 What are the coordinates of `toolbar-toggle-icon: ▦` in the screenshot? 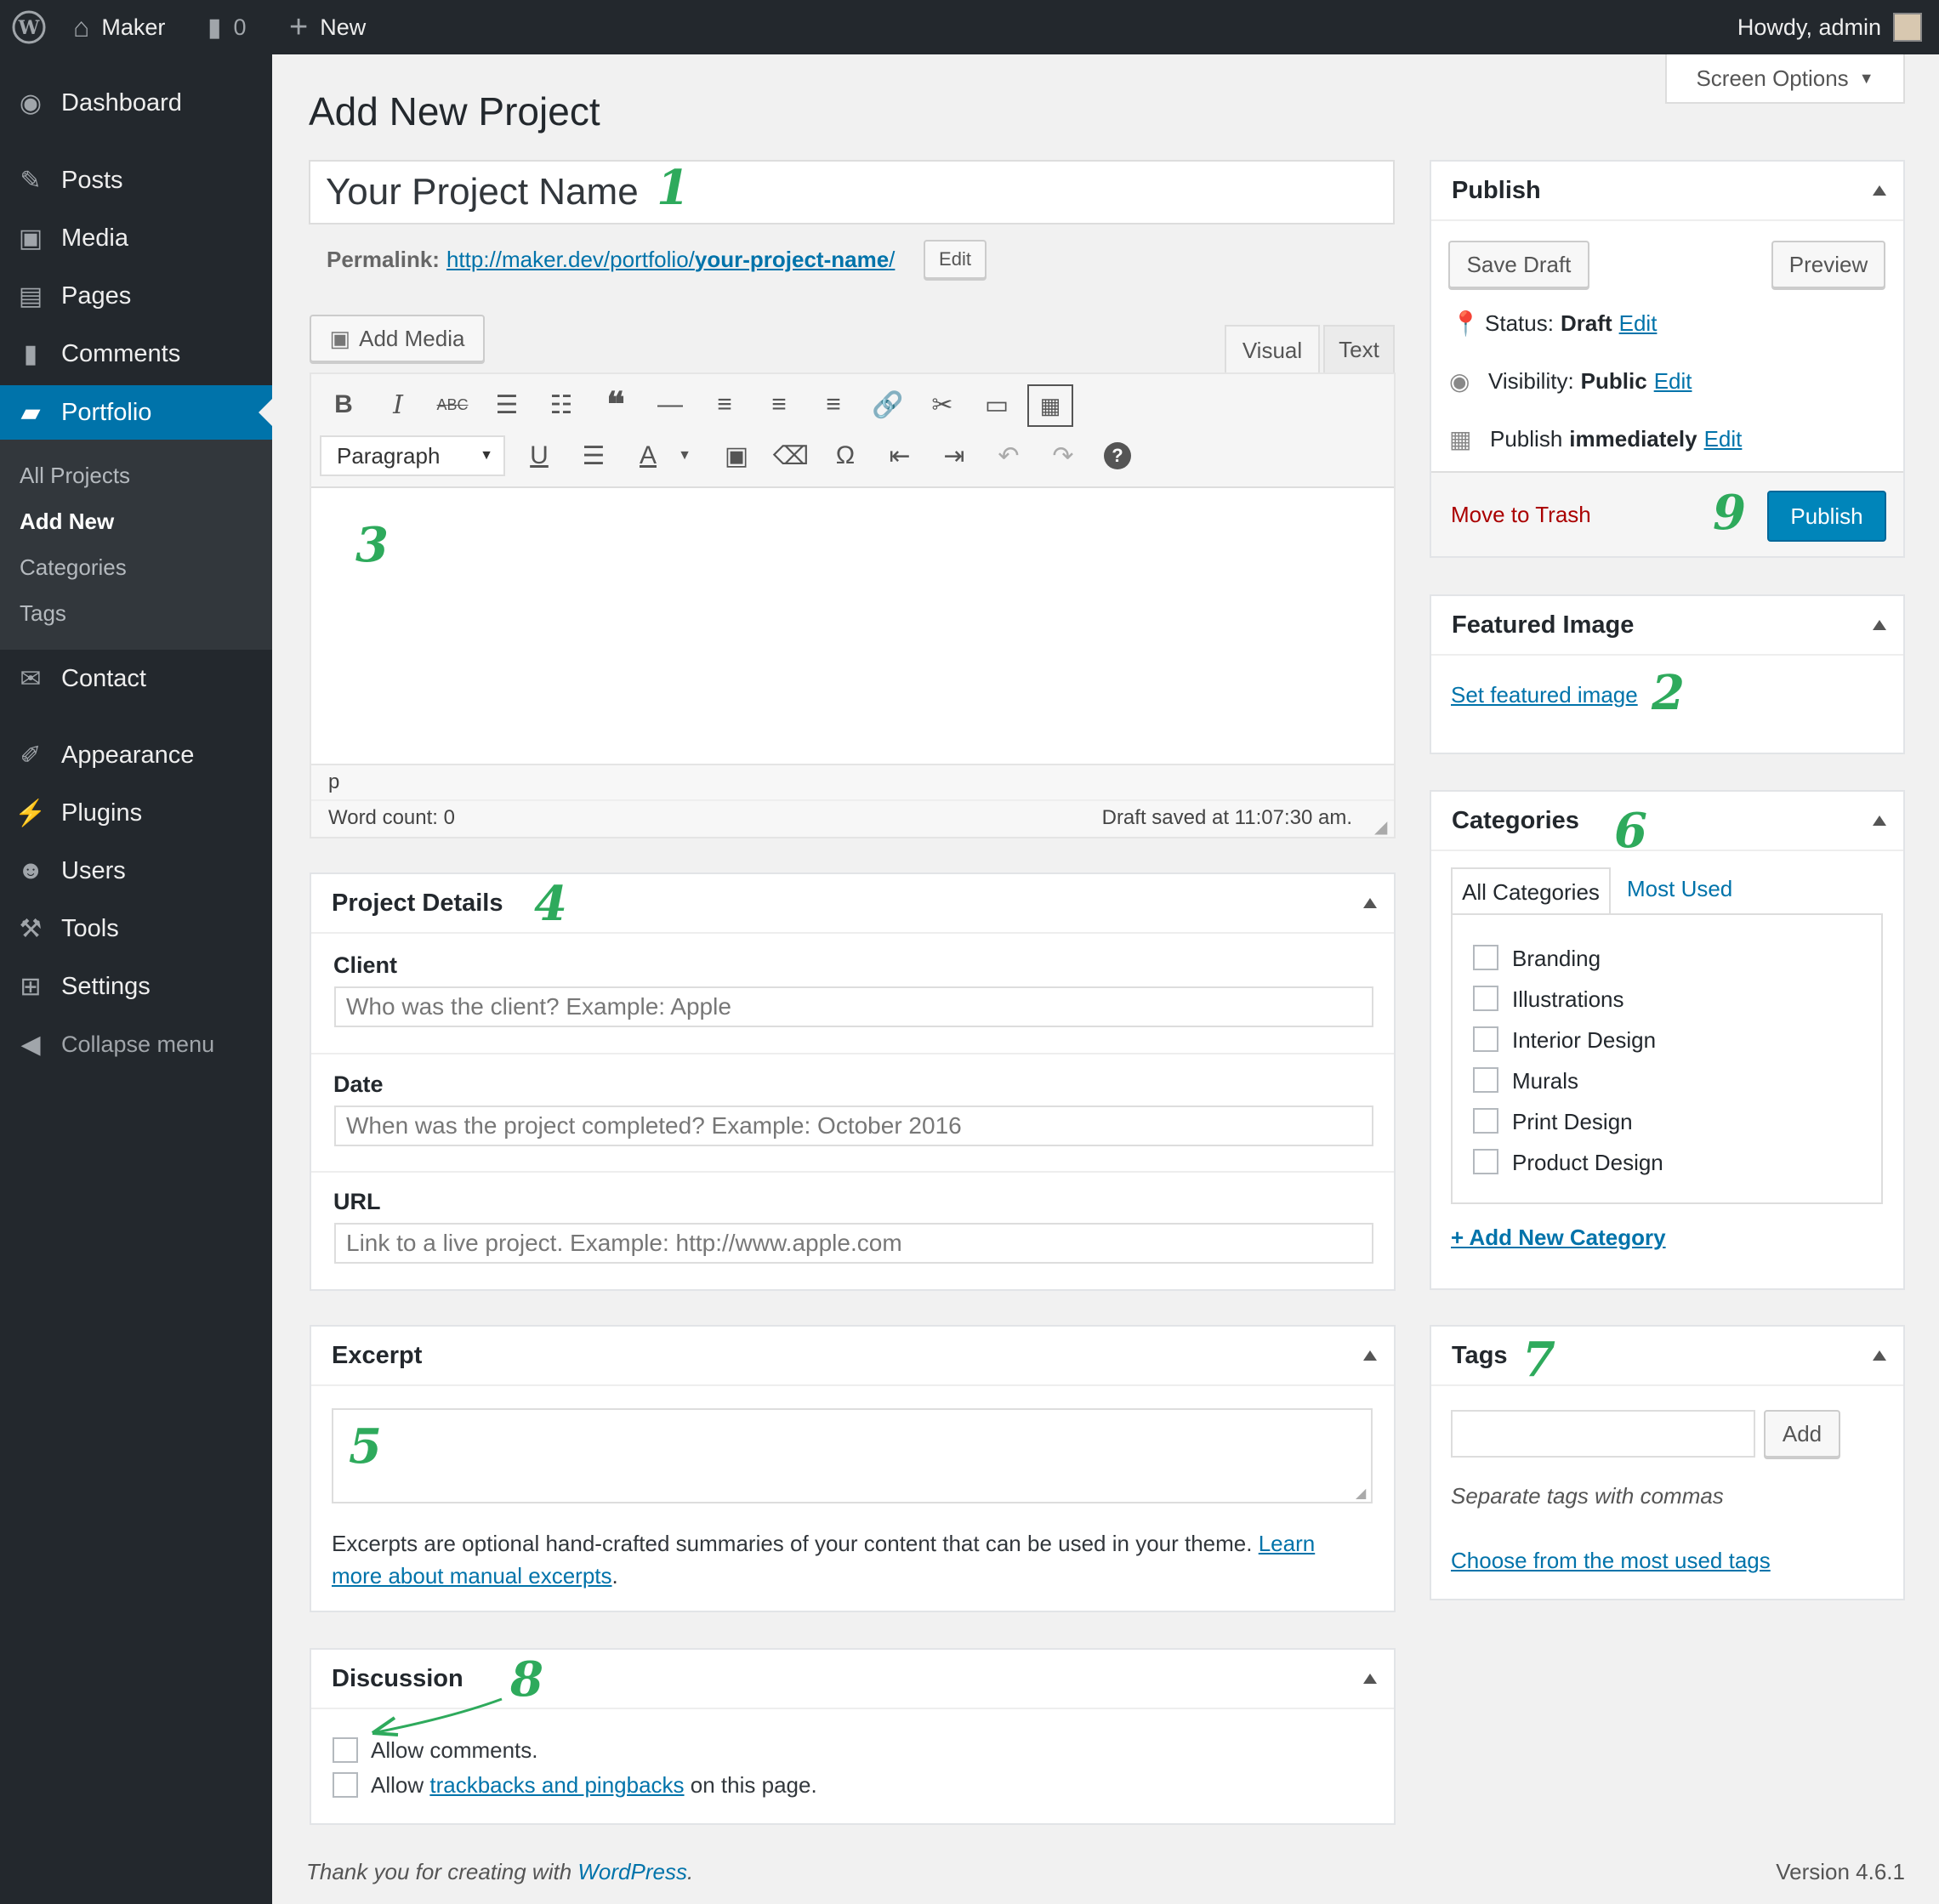 It's located at (1050, 405).